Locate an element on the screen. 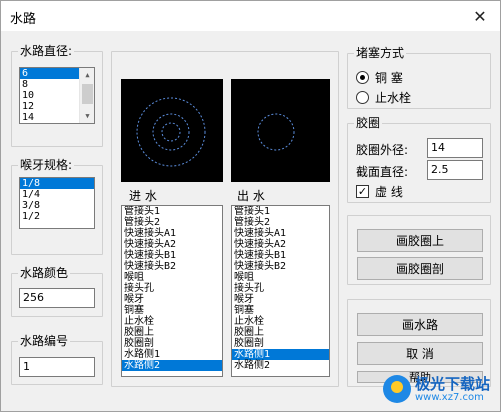 This screenshot has width=501, height=412. o-ring-section-input: 2.5 is located at coordinates (455, 170).